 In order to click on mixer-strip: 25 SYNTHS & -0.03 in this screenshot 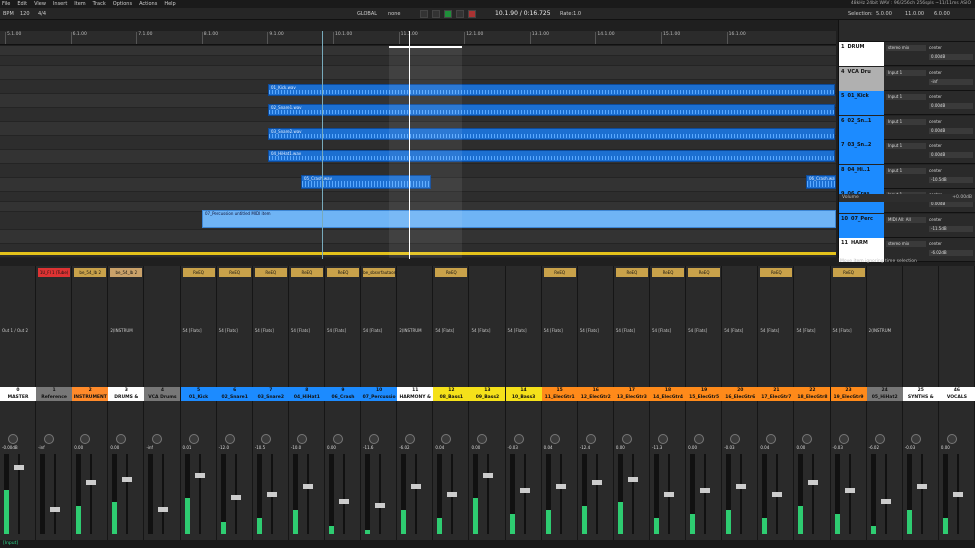, I will do `click(920, 407)`.